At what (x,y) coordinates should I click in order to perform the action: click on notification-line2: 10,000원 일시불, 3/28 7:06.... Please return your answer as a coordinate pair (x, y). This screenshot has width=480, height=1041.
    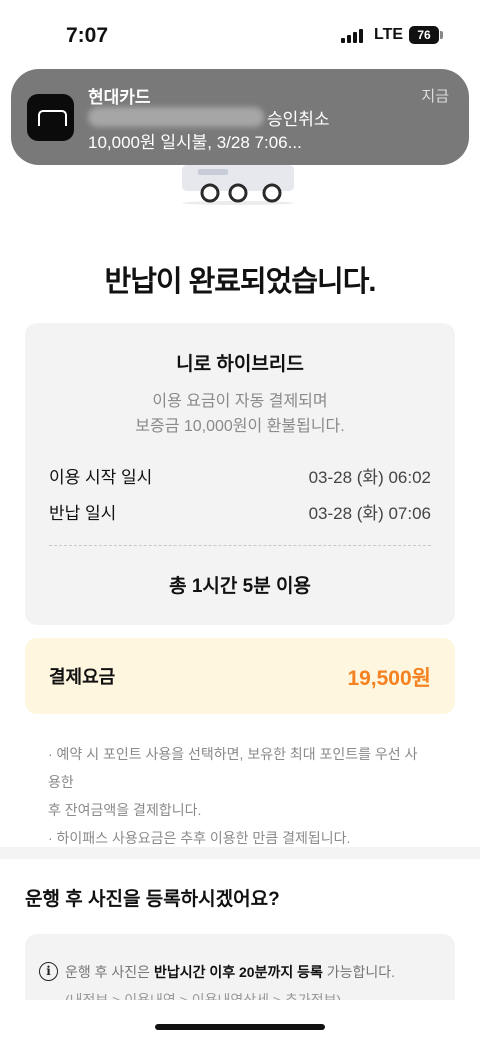
    Looking at the image, I should click on (195, 142).